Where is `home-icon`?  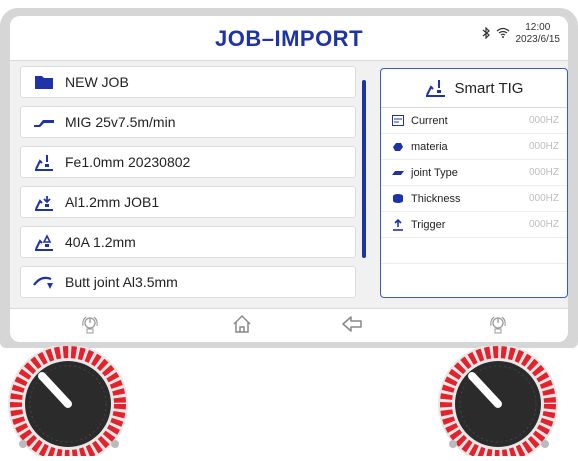 home-icon is located at coordinates (242, 326).